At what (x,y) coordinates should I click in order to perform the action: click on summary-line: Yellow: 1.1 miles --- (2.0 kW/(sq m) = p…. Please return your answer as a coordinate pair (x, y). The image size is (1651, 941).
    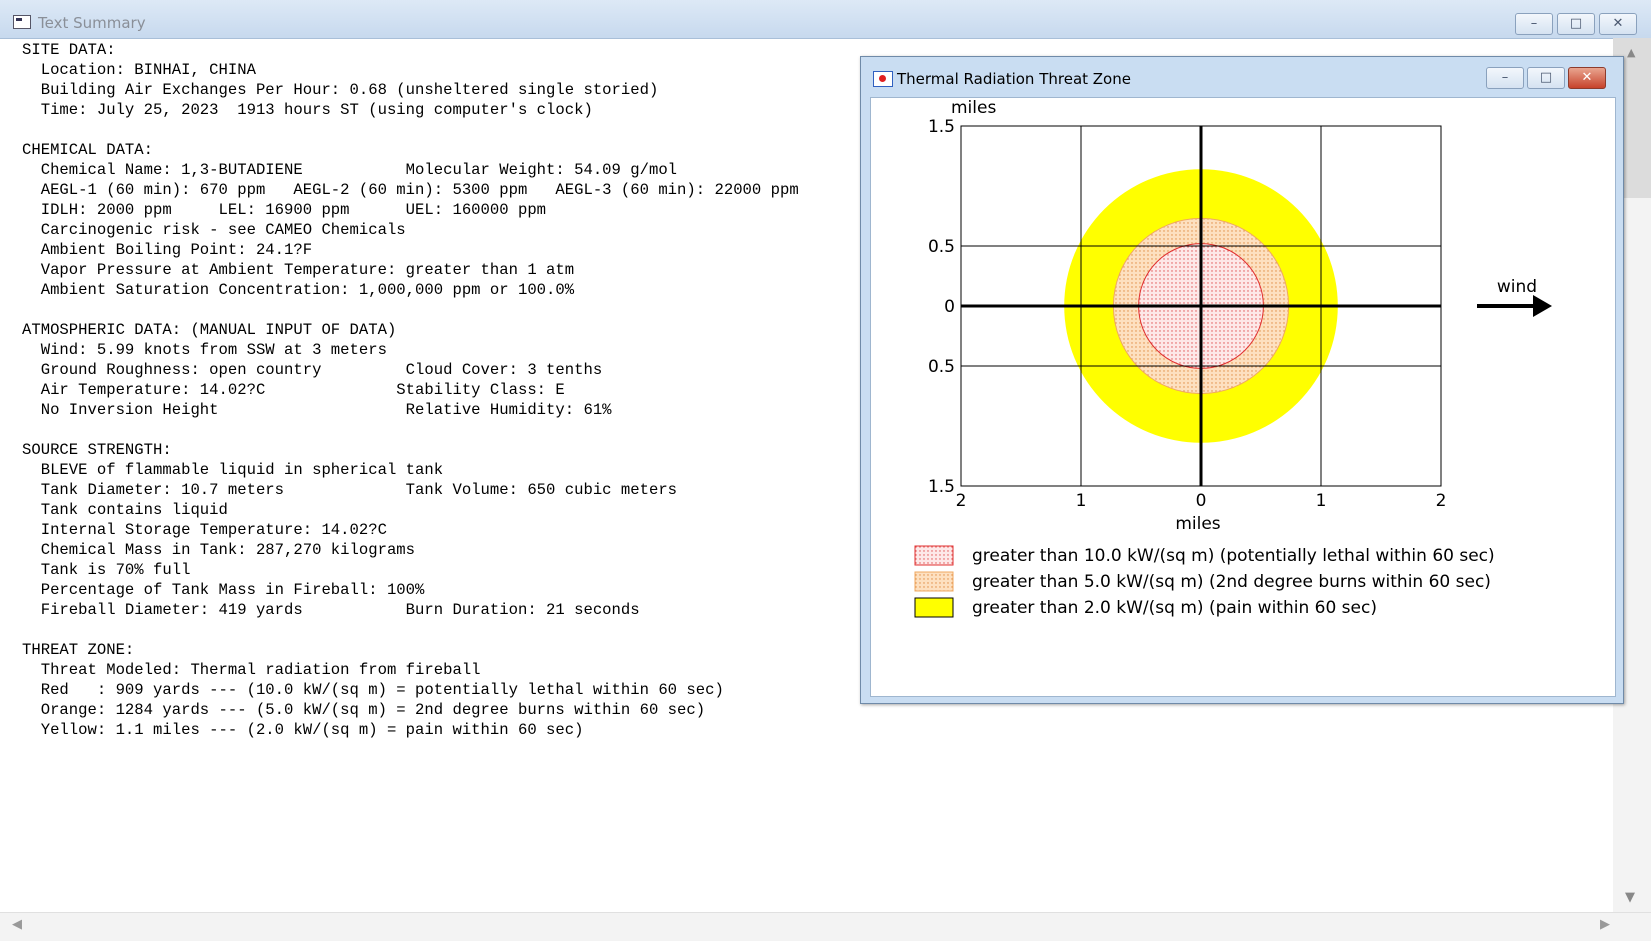
    Looking at the image, I should click on (303, 730).